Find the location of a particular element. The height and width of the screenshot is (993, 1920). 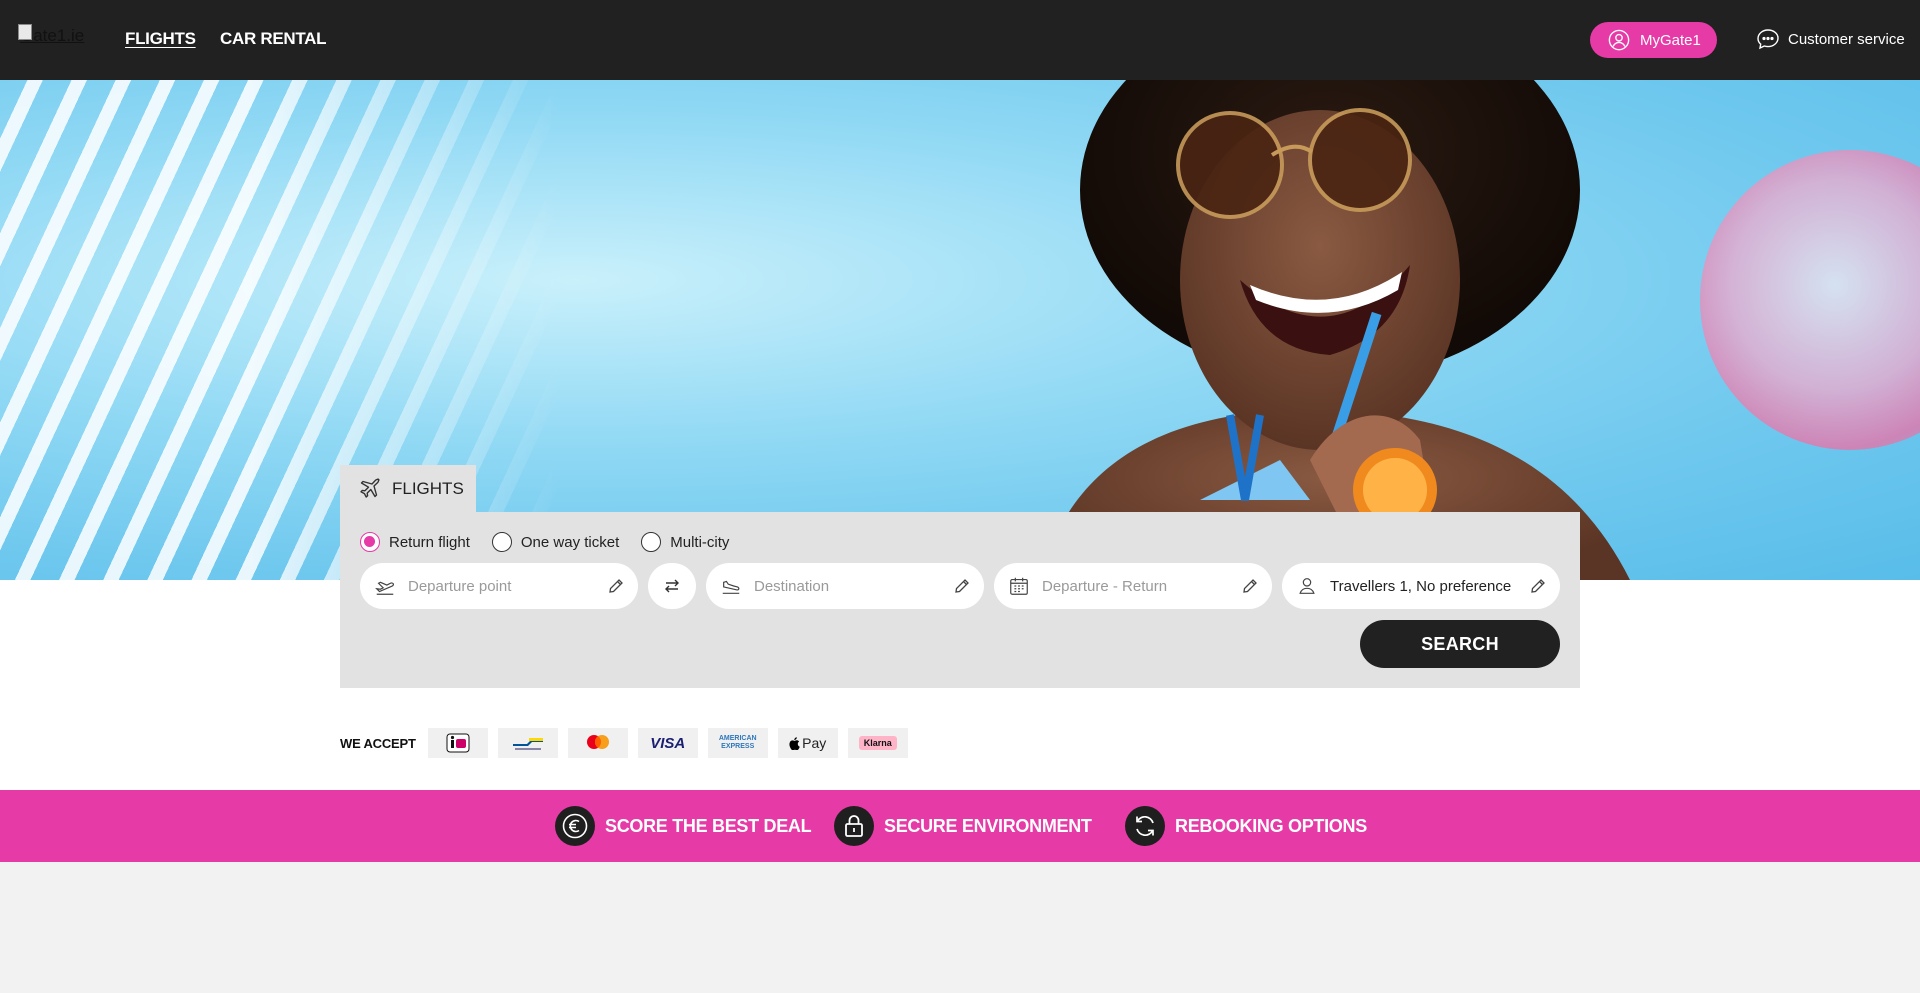

usp-best-deal: SCORE THE BEST DEAL is located at coordinates (683, 826).